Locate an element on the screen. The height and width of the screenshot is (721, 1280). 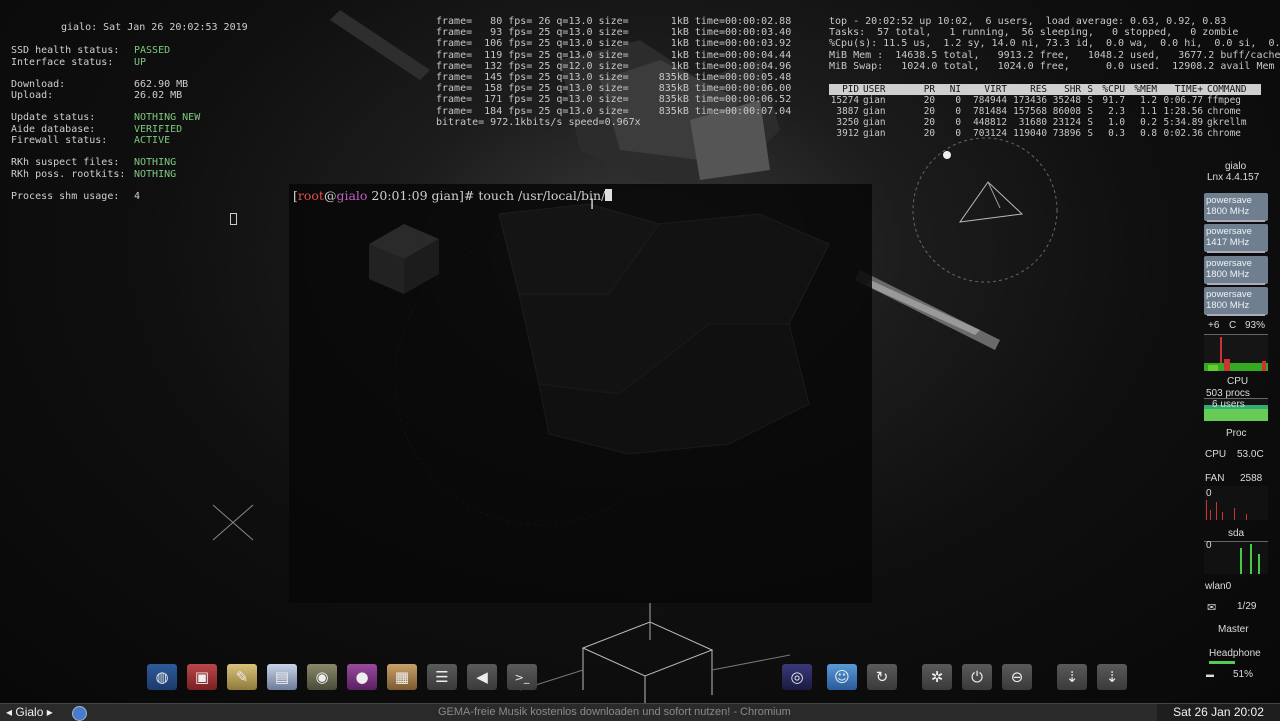
cdrom-icon: ◎ is located at coordinates (797, 677).